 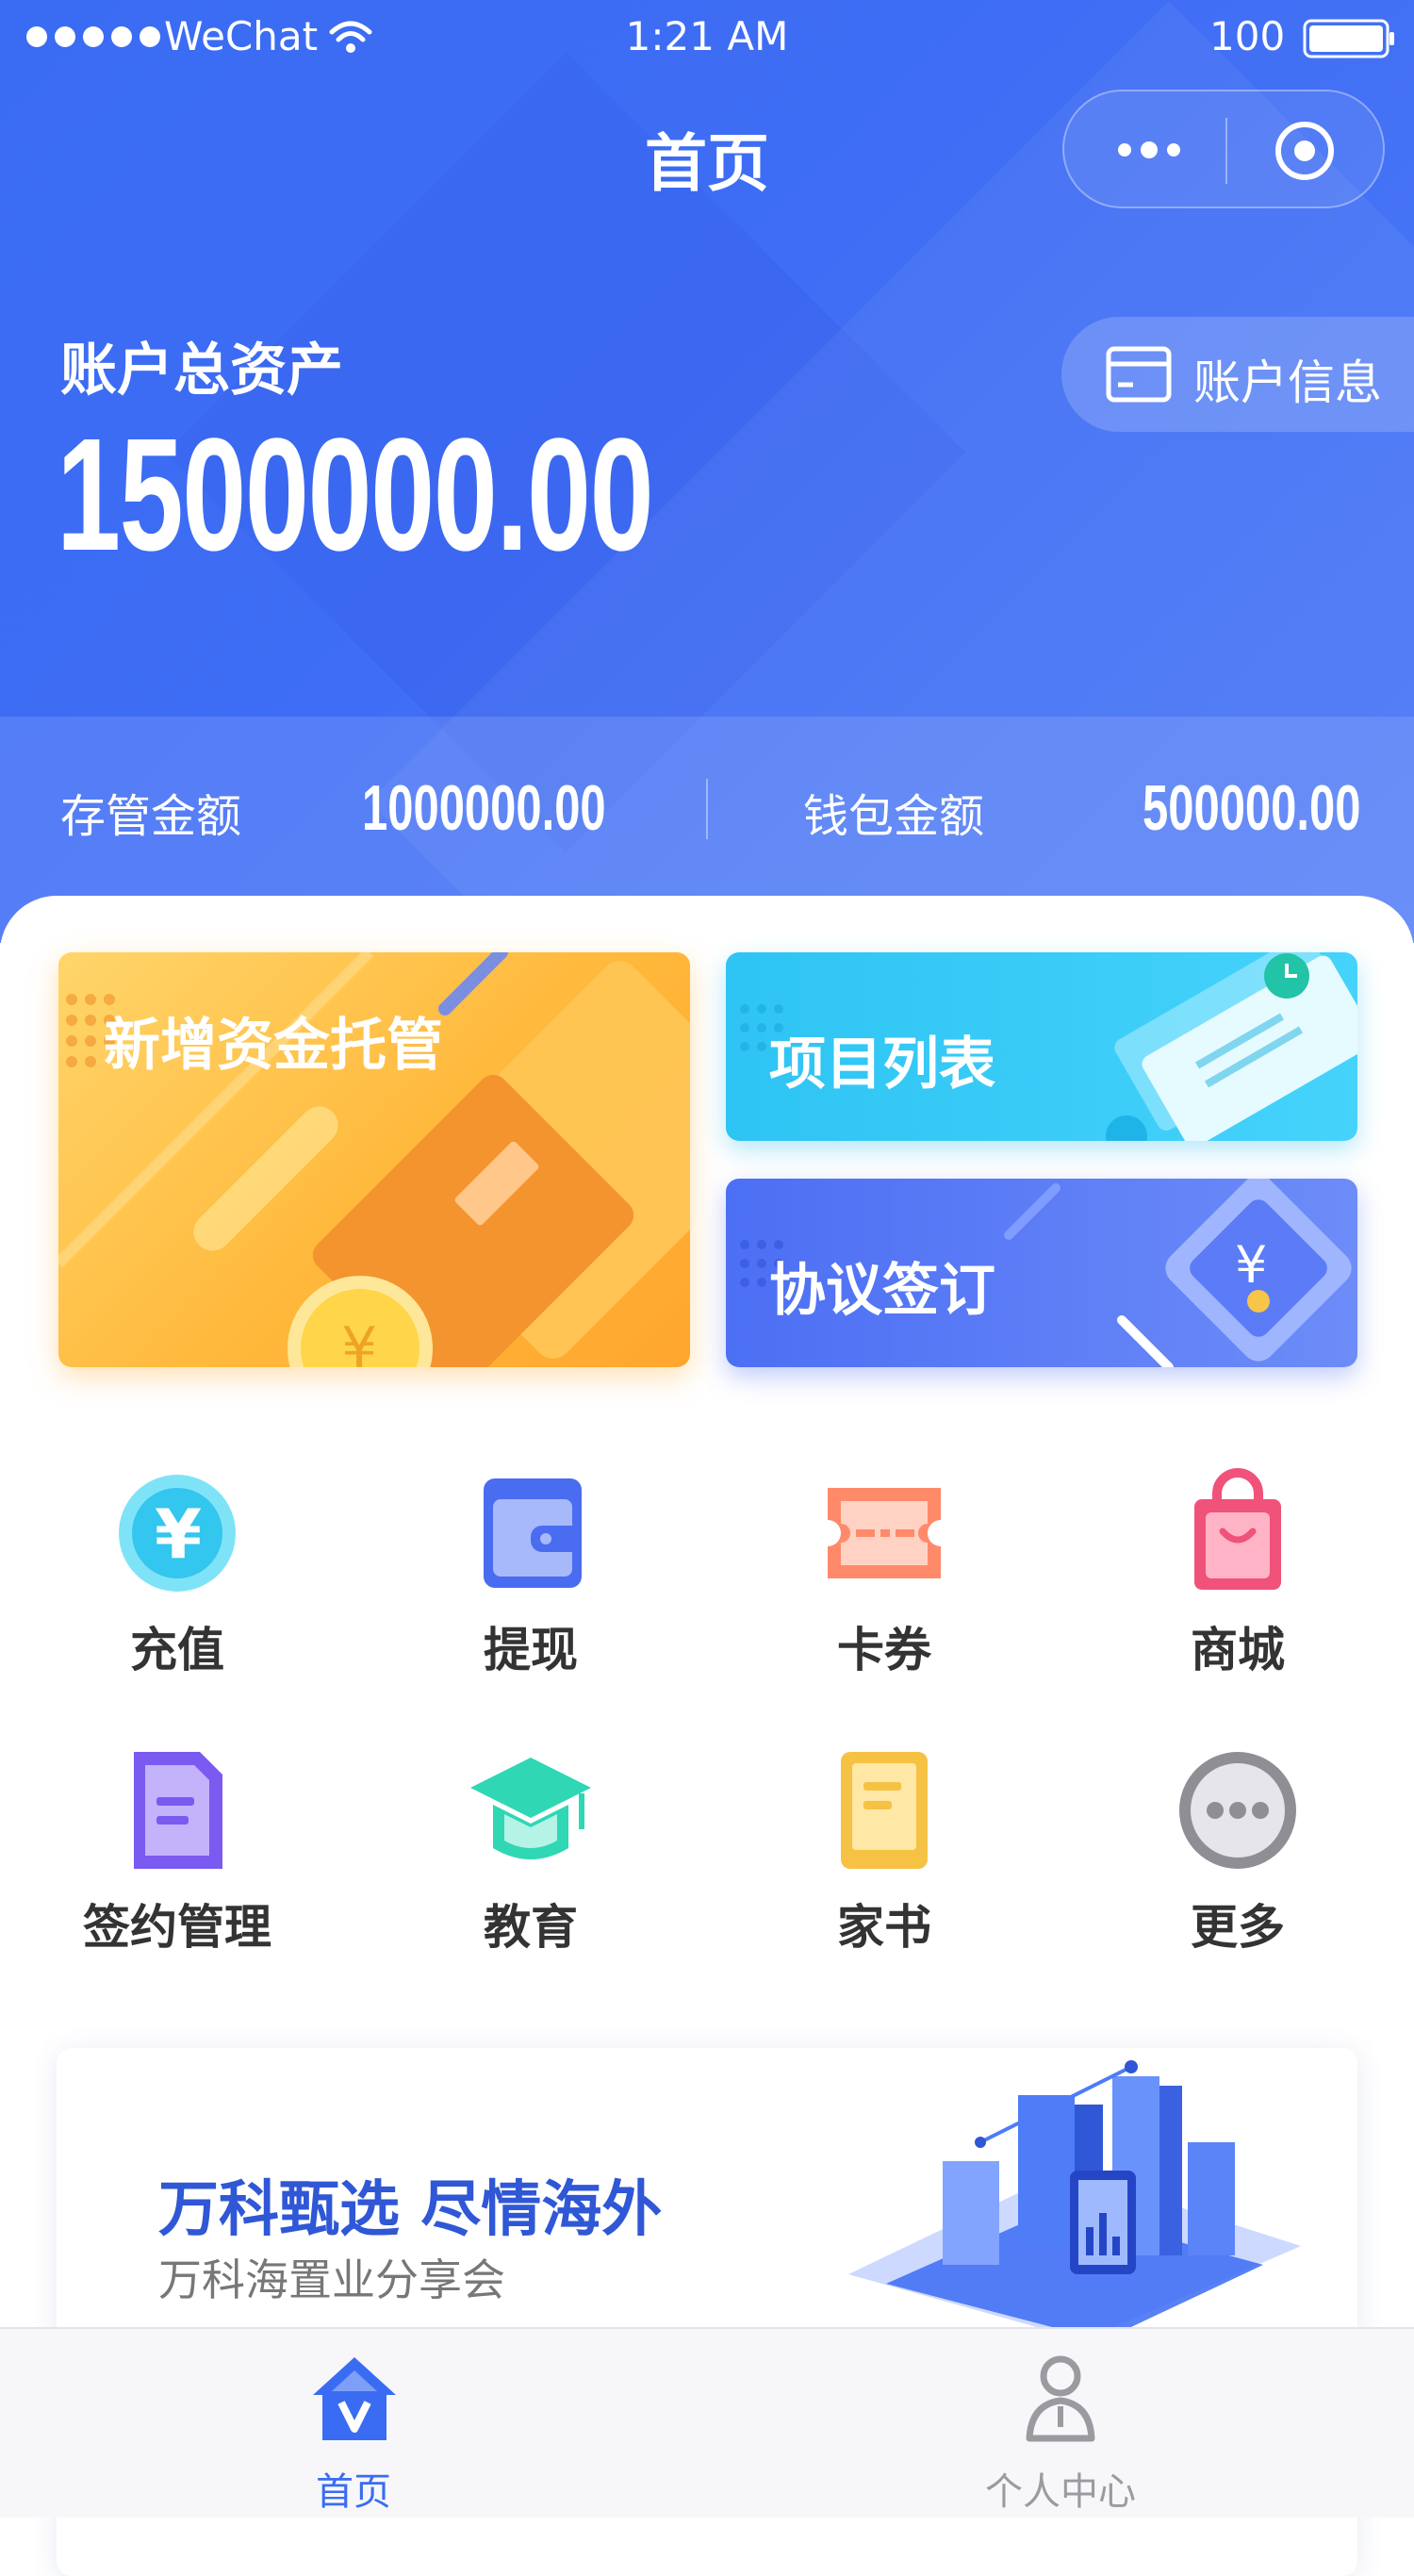 I want to click on grid-item-family-letter: 家书, so click(x=884, y=1850).